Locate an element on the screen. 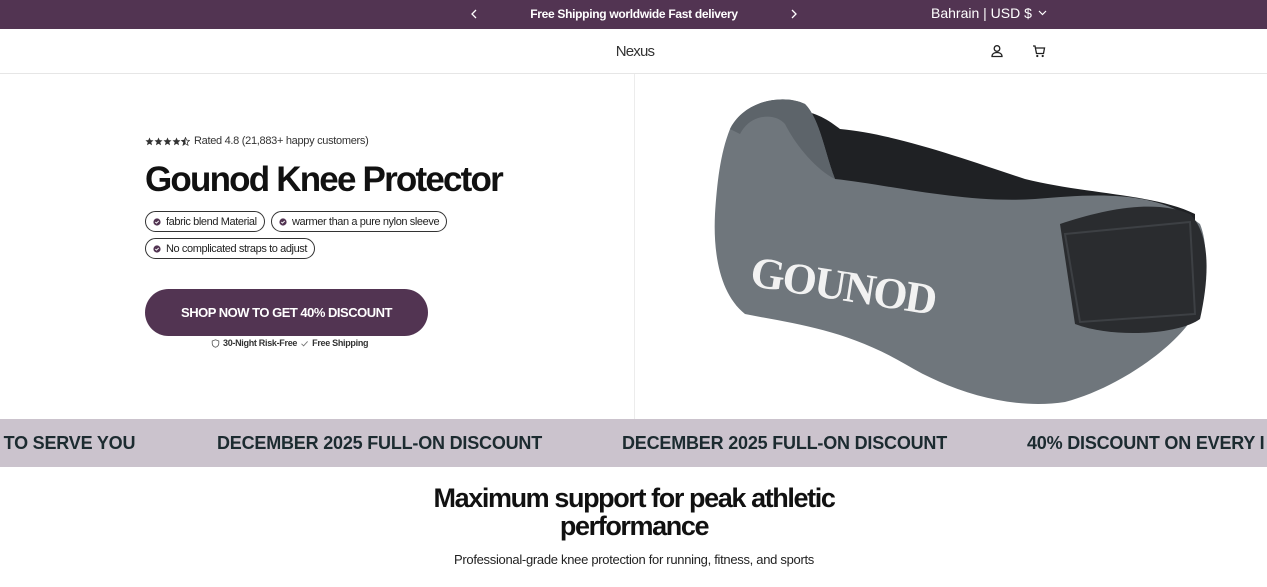 Image resolution: width=1267 pixels, height=587 pixels. announcement-message: Free Shipping worldwide Fast delivery is located at coordinates (634, 14).